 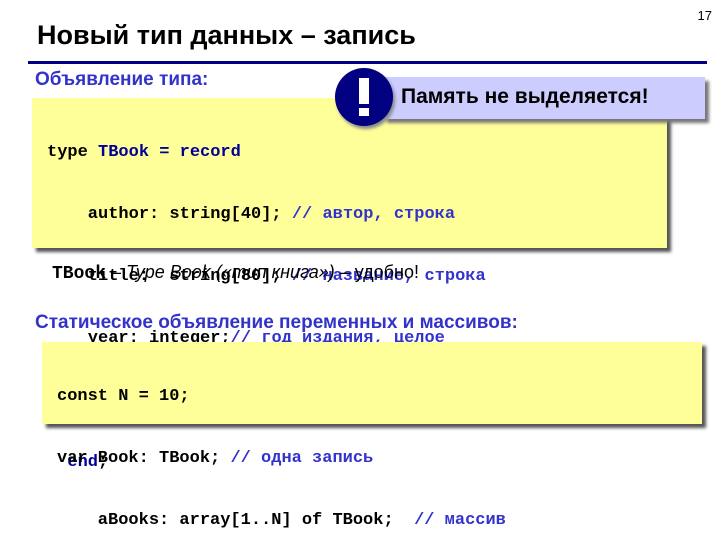 What do you see at coordinates (226, 35) in the screenshot?
I see `slide-title: Новый тип данных – запись` at bounding box center [226, 35].